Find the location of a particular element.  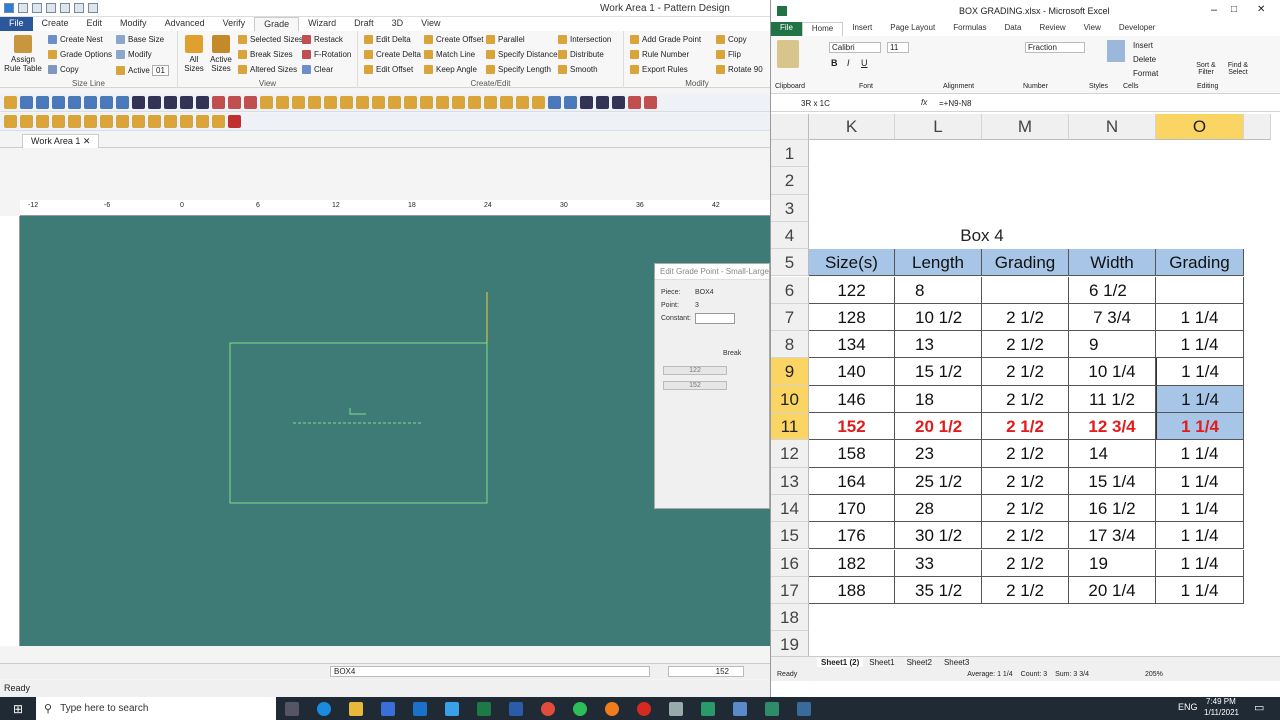

print-icon is located at coordinates (93, 8).